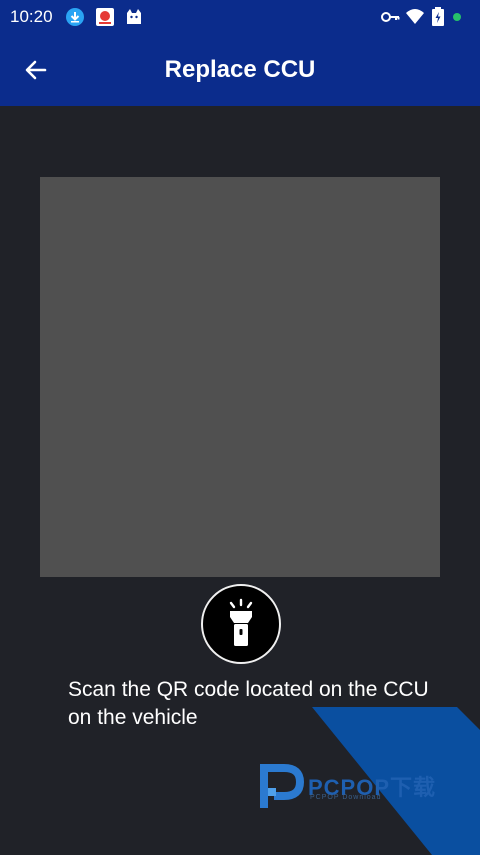 The image size is (480, 855). Describe the element at coordinates (134, 17) in the screenshot. I see `cat-app-icon` at that location.